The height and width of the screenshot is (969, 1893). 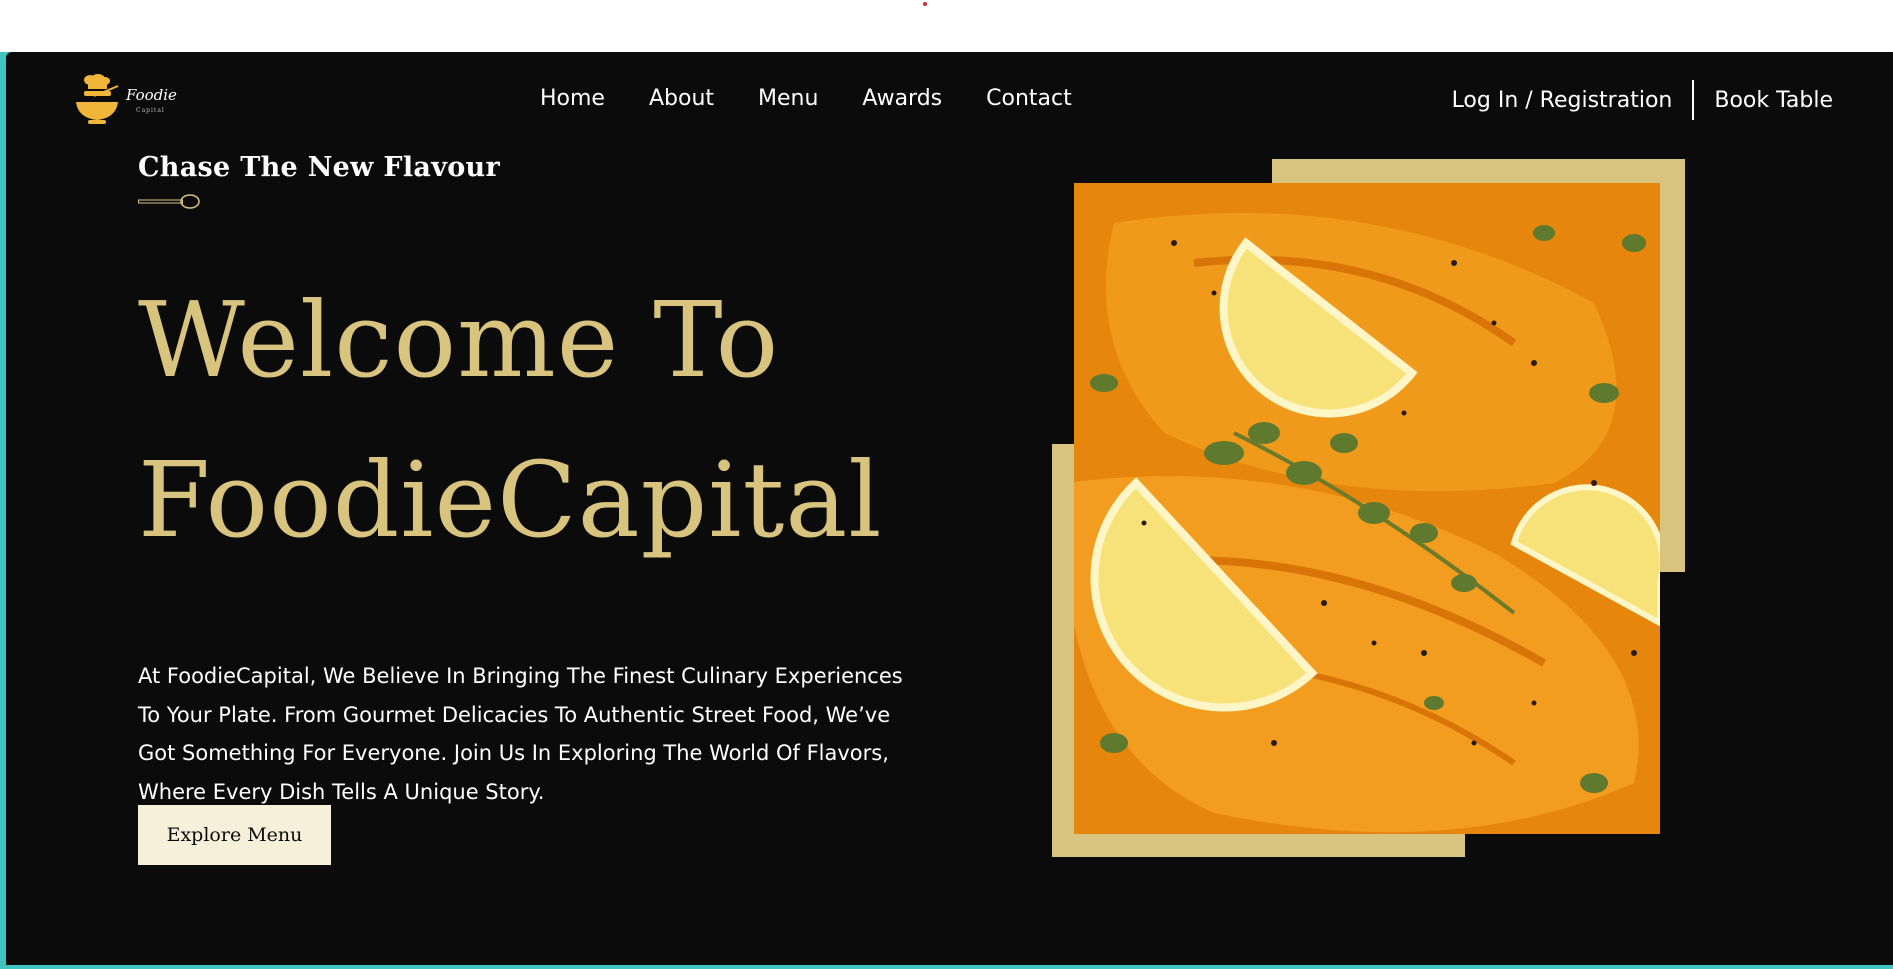 What do you see at coordinates (510, 420) in the screenshot?
I see `hero-title: Welcome To FoodieCapital` at bounding box center [510, 420].